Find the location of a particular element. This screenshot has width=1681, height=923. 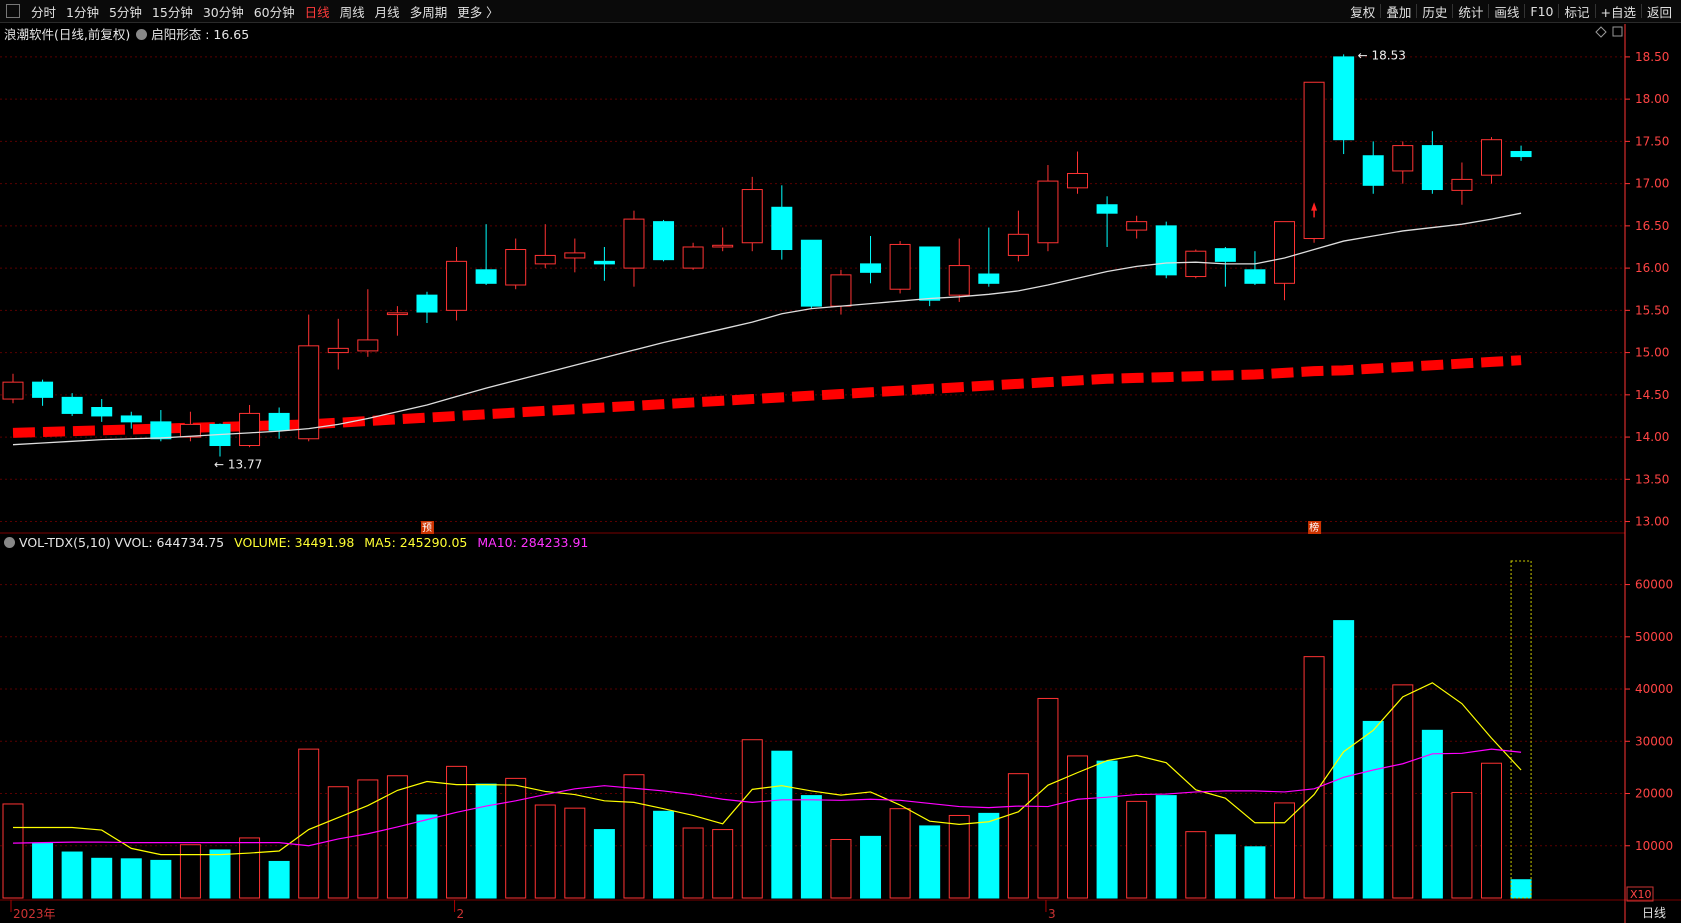

price-tick-label: 16.00 is located at coordinates (1652, 268).